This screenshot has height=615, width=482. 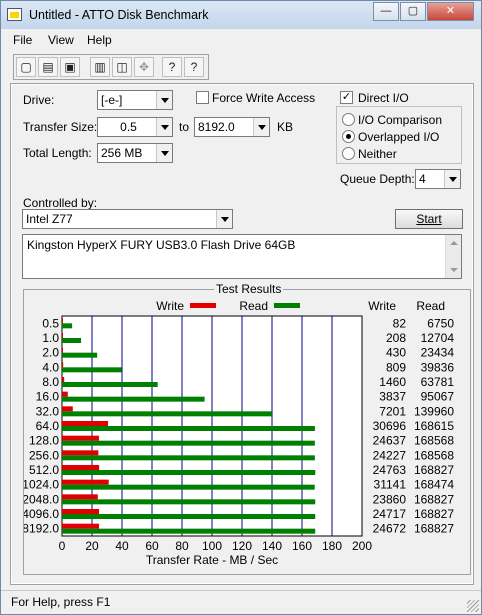 What do you see at coordinates (438, 367) in the screenshot?
I see `read-value: 39836` at bounding box center [438, 367].